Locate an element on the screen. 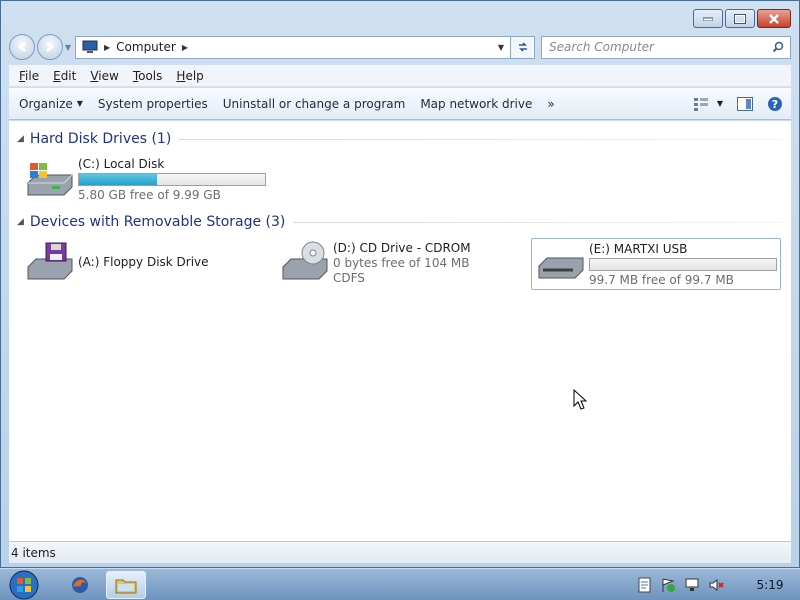 The image size is (800, 600). caption-buttons is located at coordinates (742, 18).